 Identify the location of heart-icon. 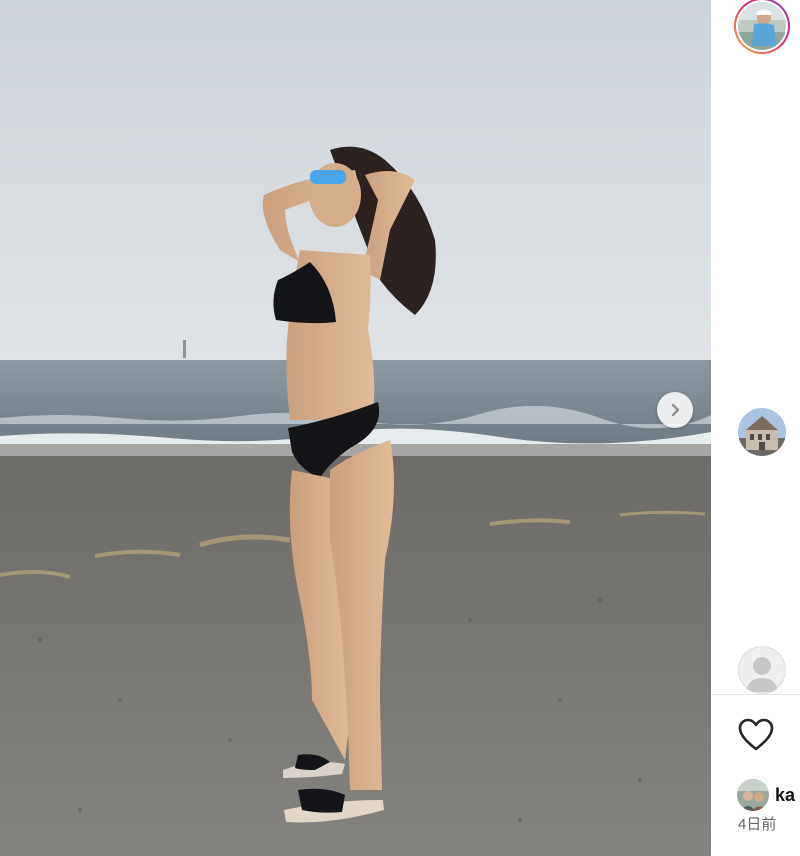
(756, 734).